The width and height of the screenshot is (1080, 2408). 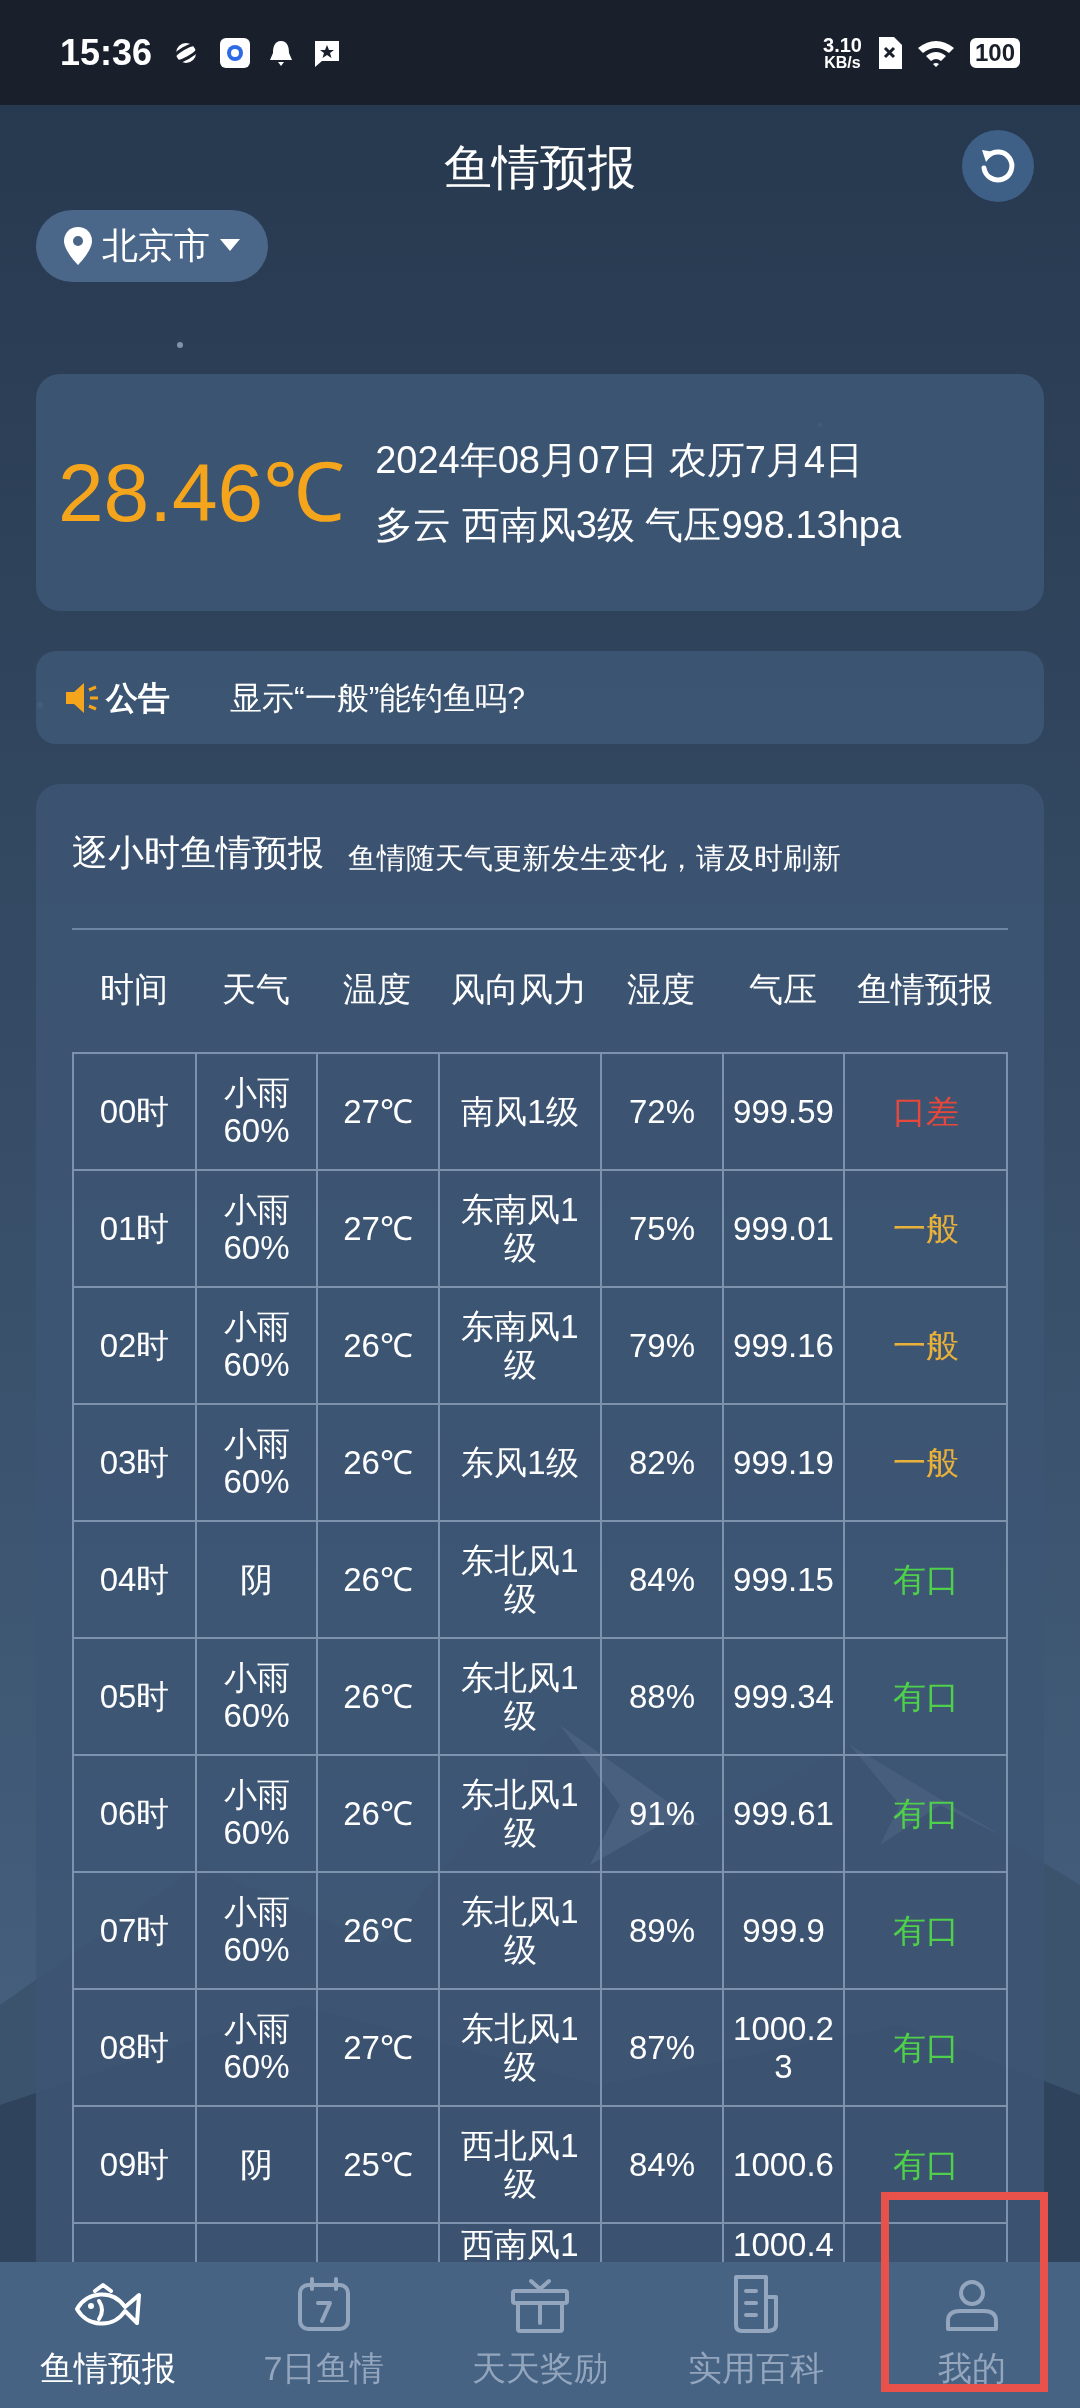 I want to click on column-header: 天气, so click(x=255, y=989).